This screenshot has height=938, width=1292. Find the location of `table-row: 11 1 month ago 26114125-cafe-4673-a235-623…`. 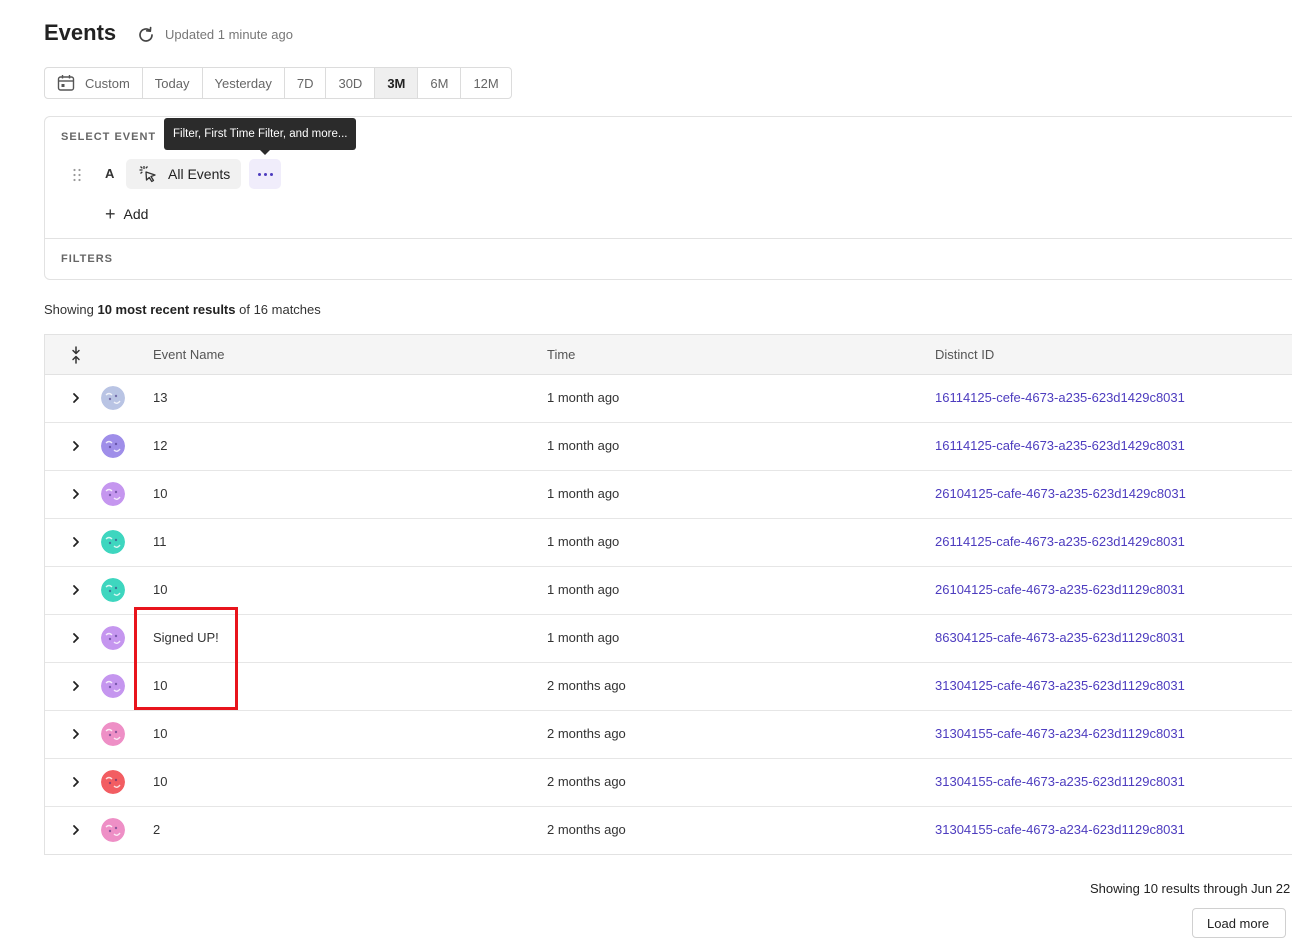

table-row: 11 1 month ago 26114125-cafe-4673-a235-623… is located at coordinates (668, 543).